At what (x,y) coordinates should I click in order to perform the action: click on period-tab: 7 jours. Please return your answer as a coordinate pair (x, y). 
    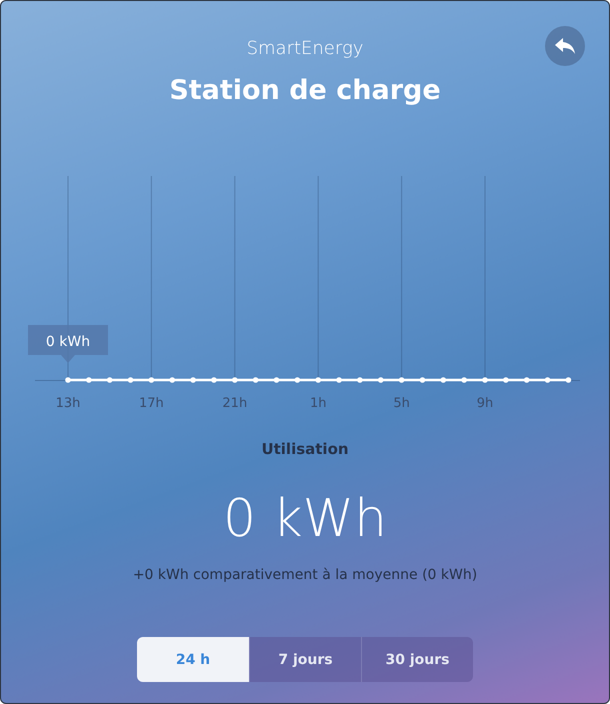
    Looking at the image, I should click on (305, 659).